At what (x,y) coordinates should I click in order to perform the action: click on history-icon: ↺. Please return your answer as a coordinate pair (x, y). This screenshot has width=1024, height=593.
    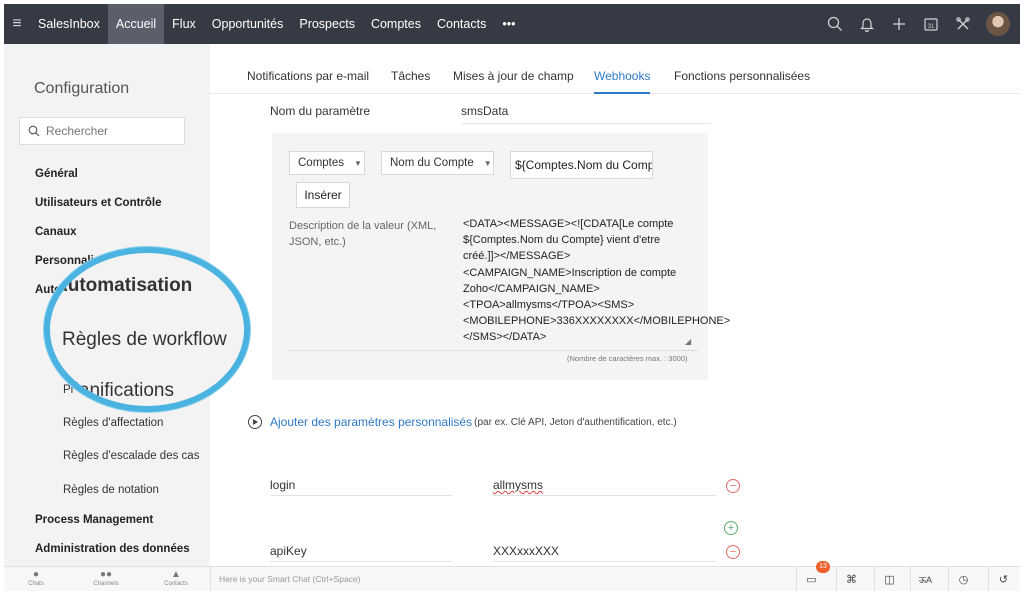
    Looking at the image, I should click on (1003, 579).